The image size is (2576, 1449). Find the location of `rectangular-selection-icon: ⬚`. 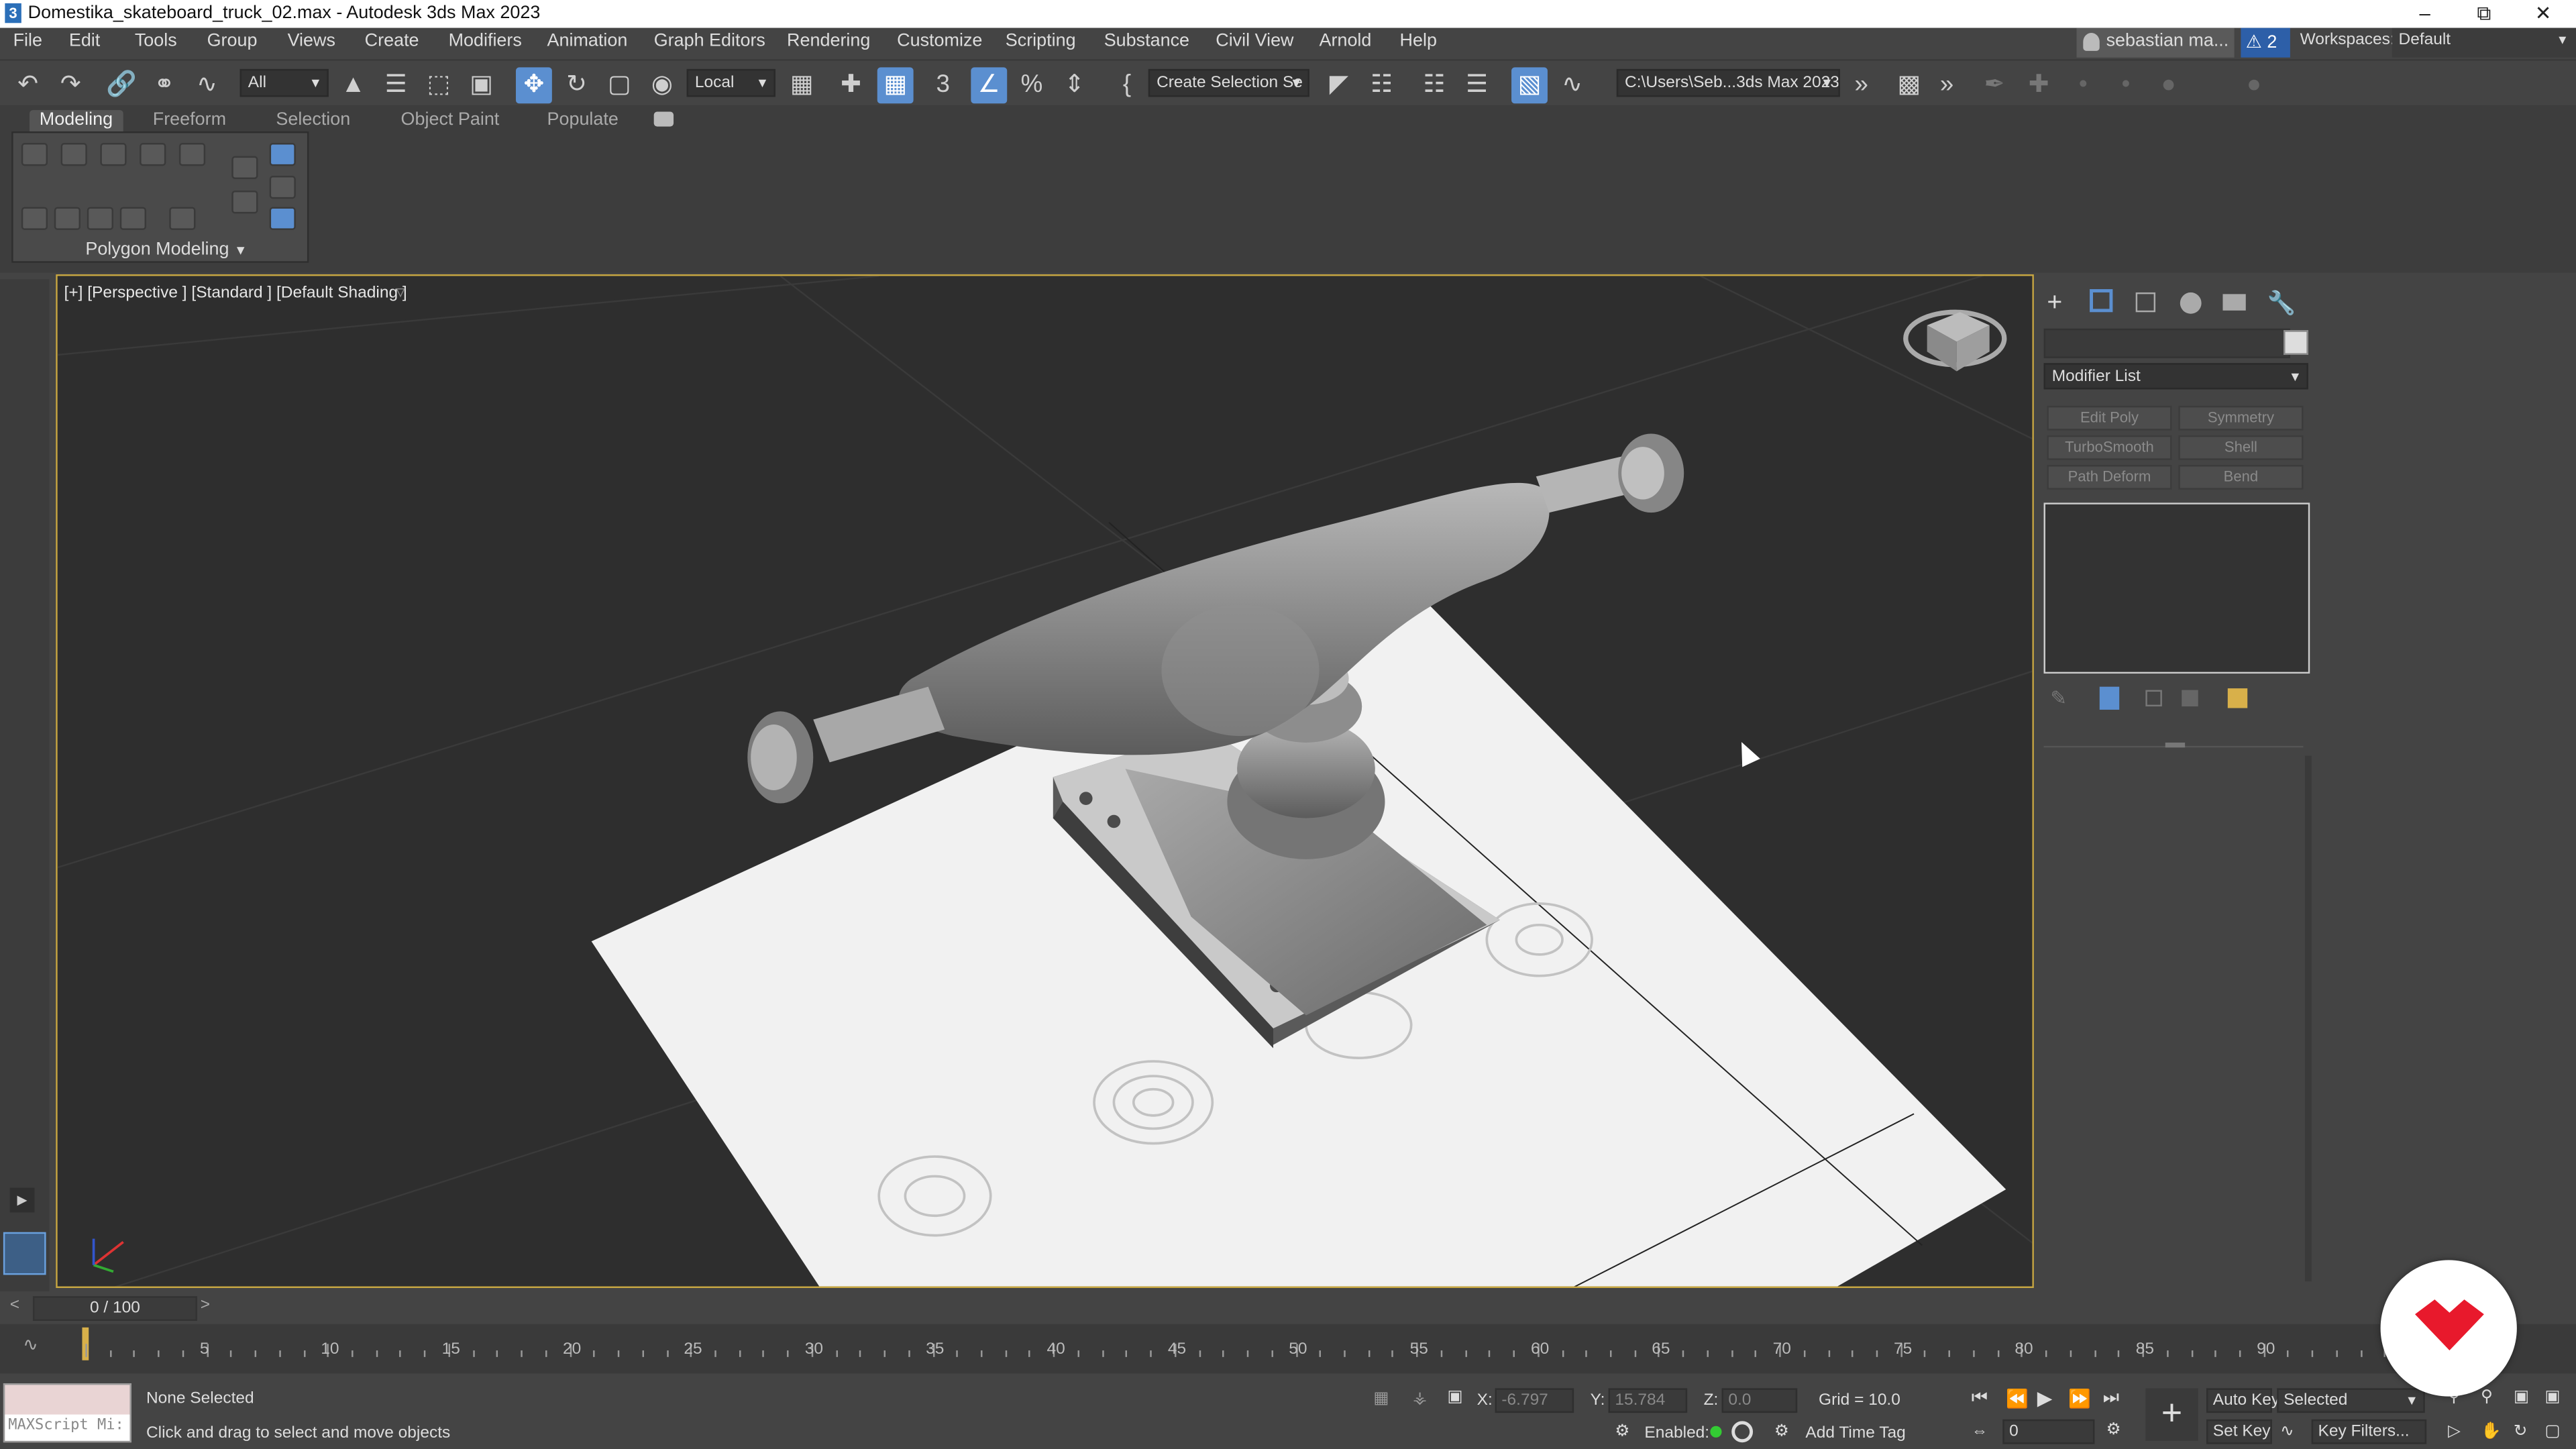

rectangular-selection-icon: ⬚ is located at coordinates (439, 85).